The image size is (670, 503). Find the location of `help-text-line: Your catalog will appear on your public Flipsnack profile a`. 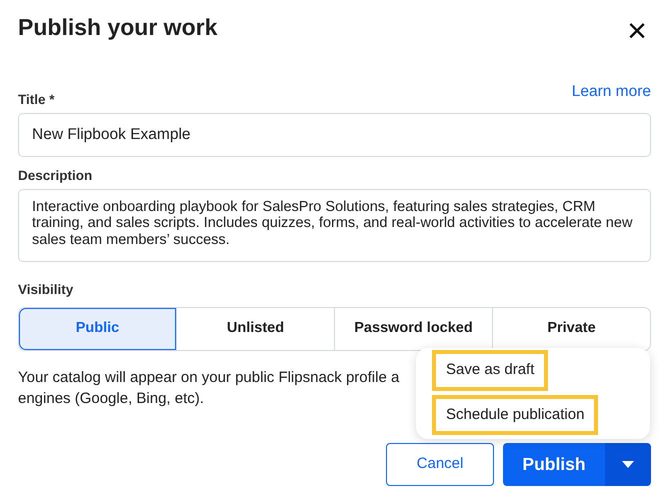

help-text-line: Your catalog will appear on your public Flipsnack profile a is located at coordinates (209, 378).